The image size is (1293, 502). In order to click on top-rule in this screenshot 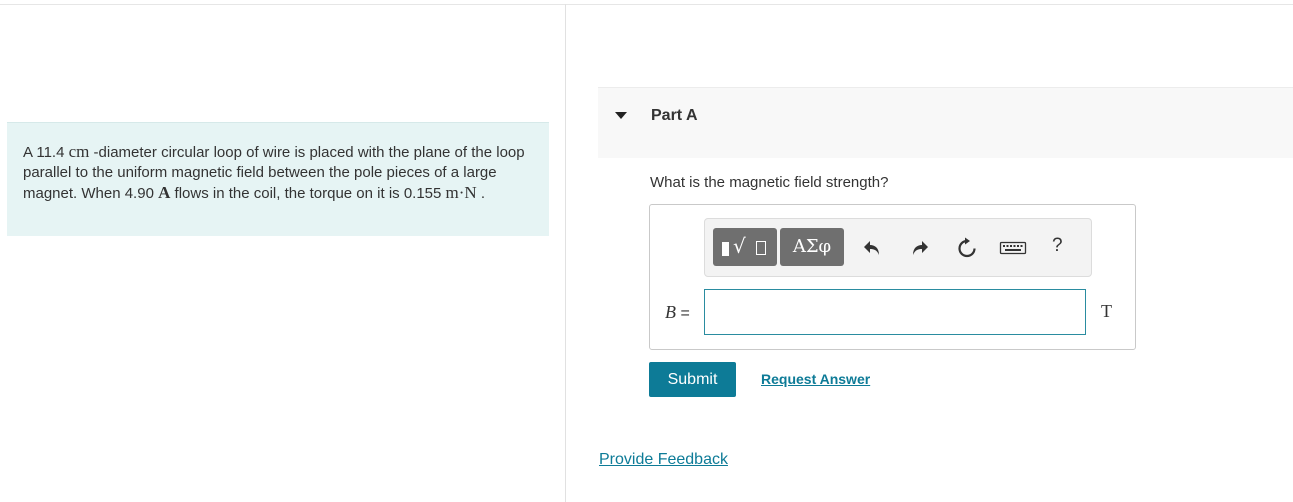, I will do `click(646, 4)`.